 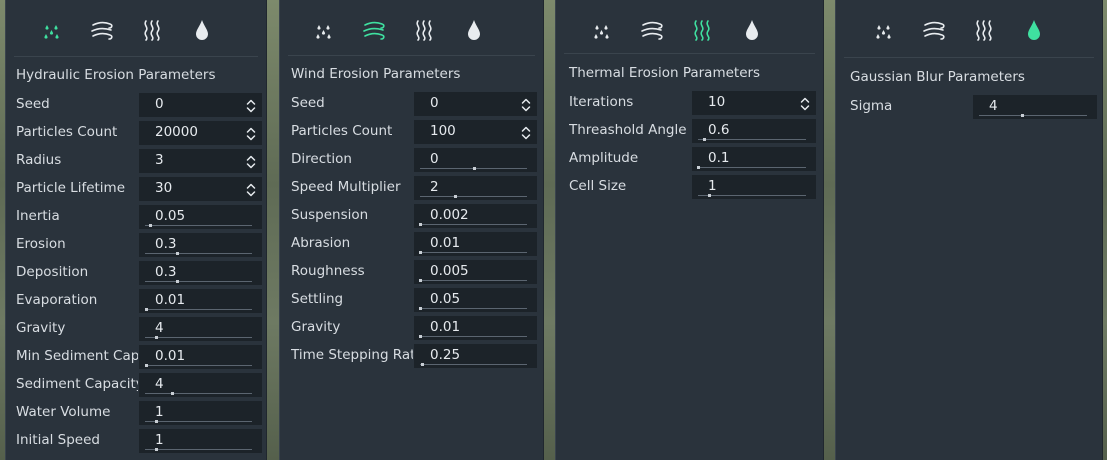 I want to click on param-row: Cell Size 1, so click(x=689, y=187).